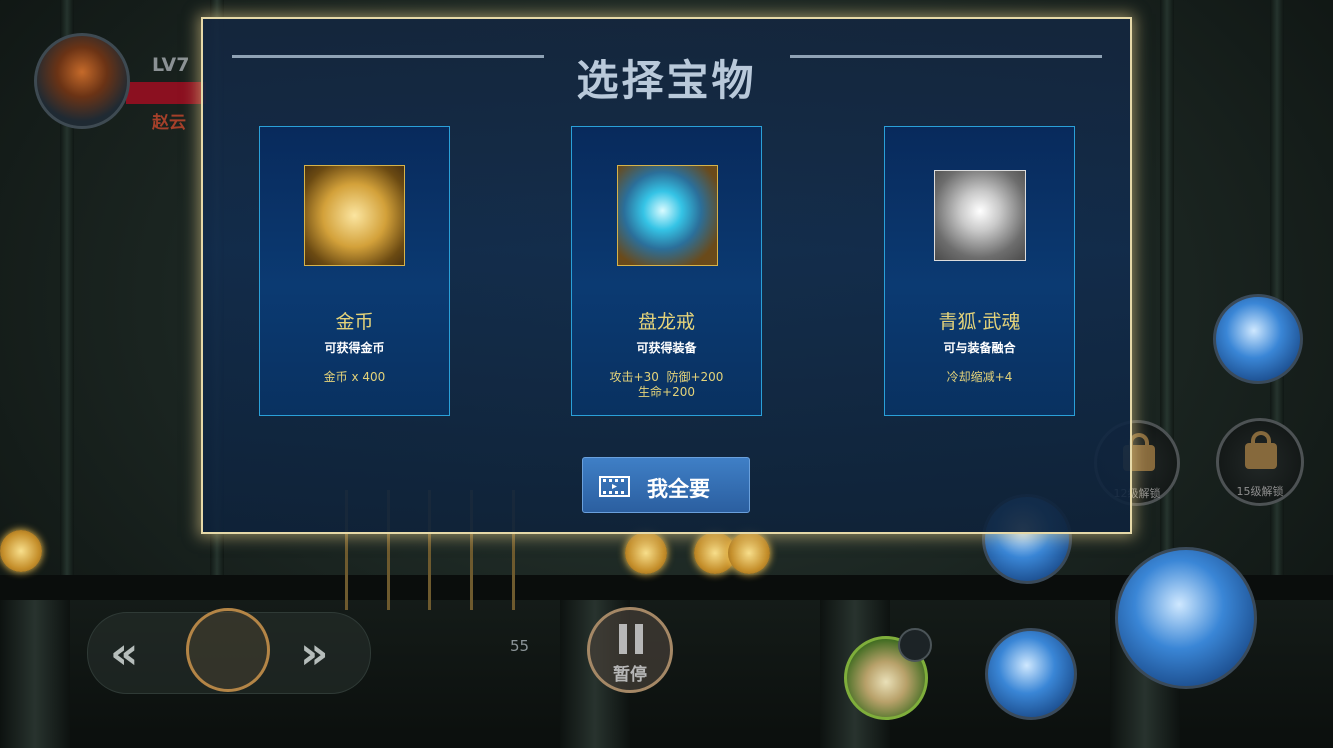 This screenshot has width=1333, height=748. What do you see at coordinates (82, 81) in the screenshot?
I see `player-avatar` at bounding box center [82, 81].